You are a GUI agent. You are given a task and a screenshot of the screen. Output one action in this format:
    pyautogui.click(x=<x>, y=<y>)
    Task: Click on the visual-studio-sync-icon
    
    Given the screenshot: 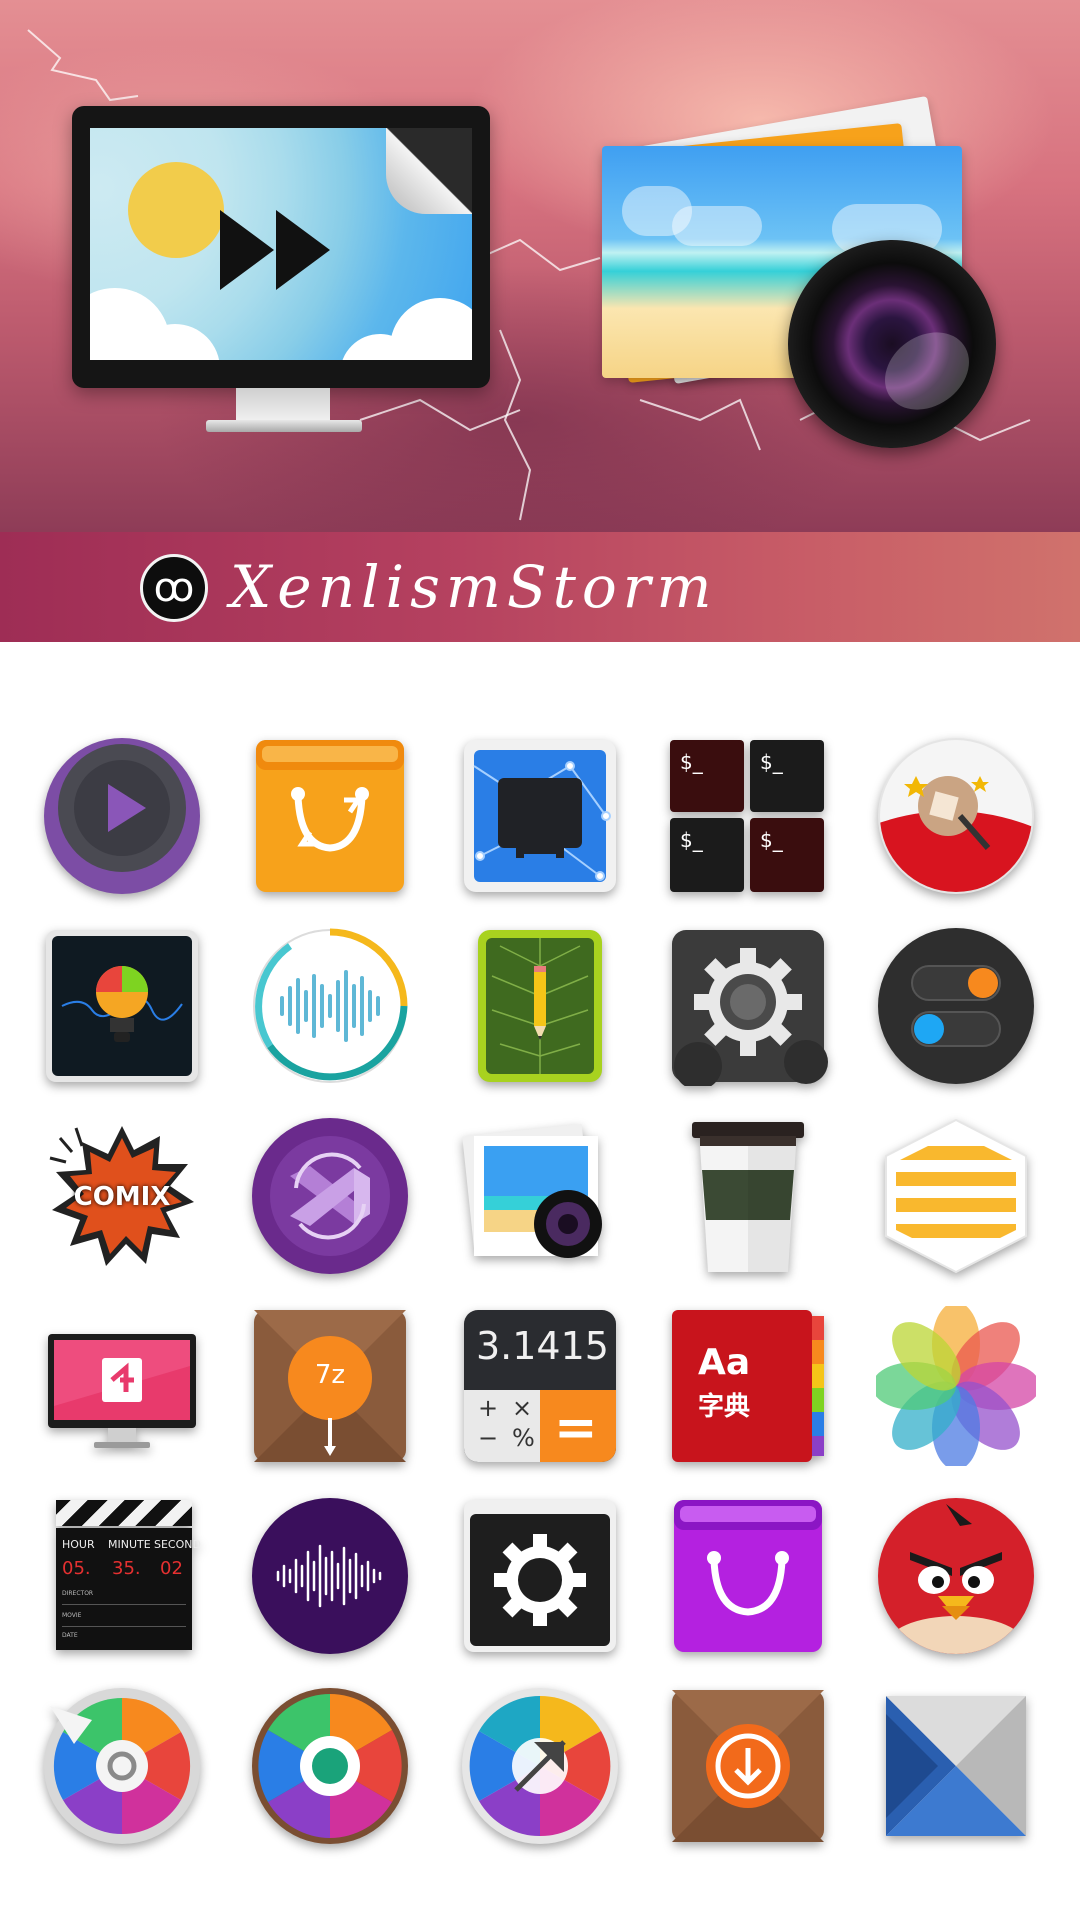 What is the action you would take?
    pyautogui.click(x=330, y=1196)
    